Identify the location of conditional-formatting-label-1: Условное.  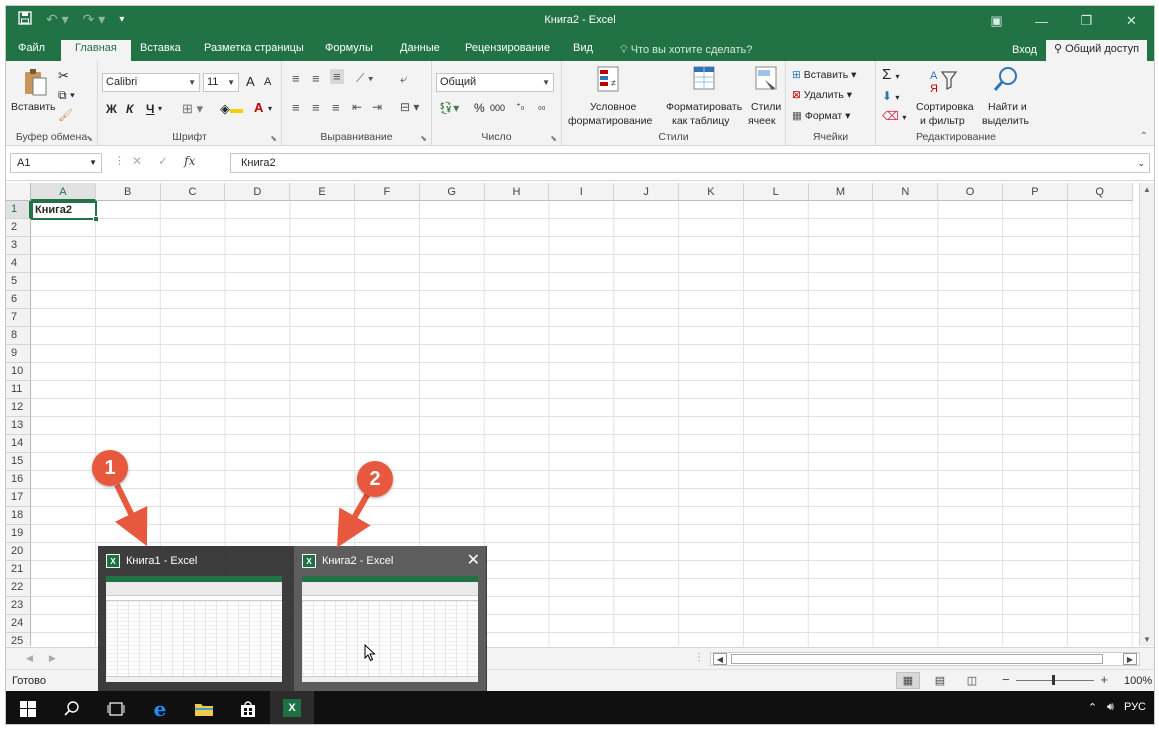
(613, 107).